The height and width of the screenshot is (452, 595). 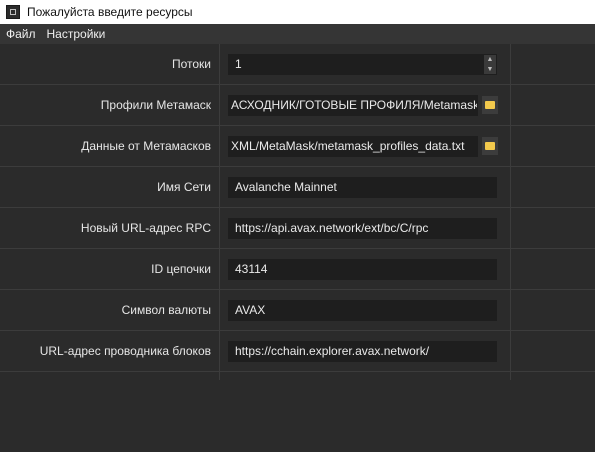 I want to click on network-name-label: Имя Сети, so click(x=184, y=187).